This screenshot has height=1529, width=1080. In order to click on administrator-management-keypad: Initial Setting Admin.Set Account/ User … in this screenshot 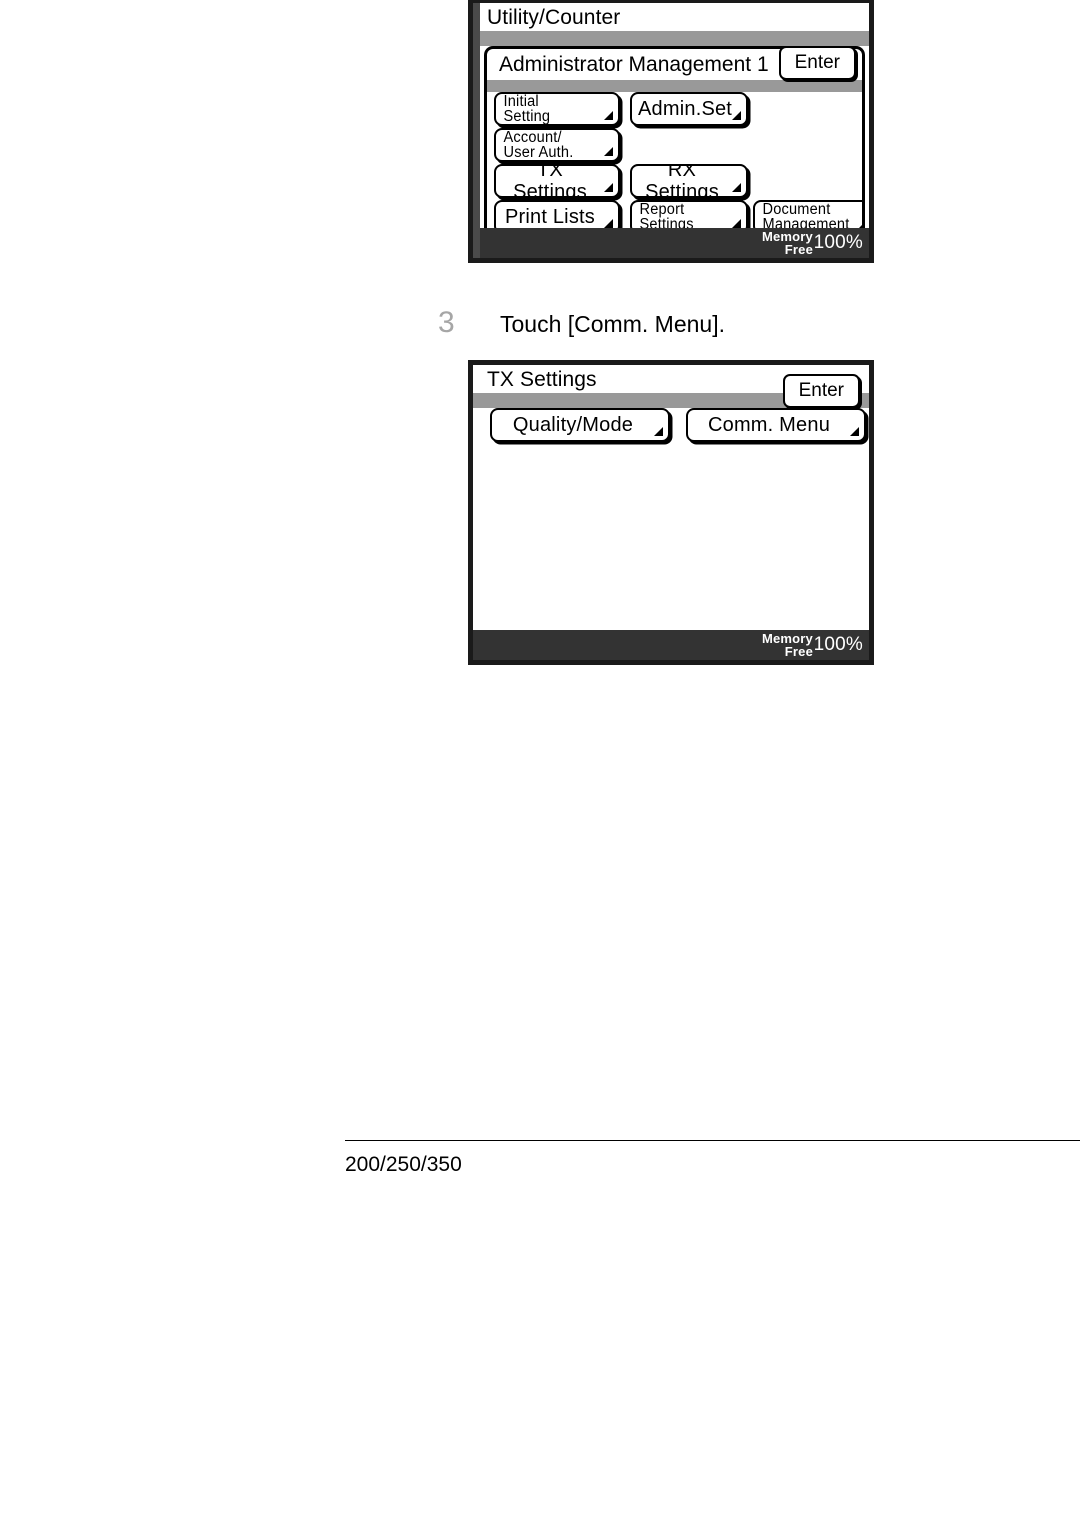, I will do `click(674, 160)`.